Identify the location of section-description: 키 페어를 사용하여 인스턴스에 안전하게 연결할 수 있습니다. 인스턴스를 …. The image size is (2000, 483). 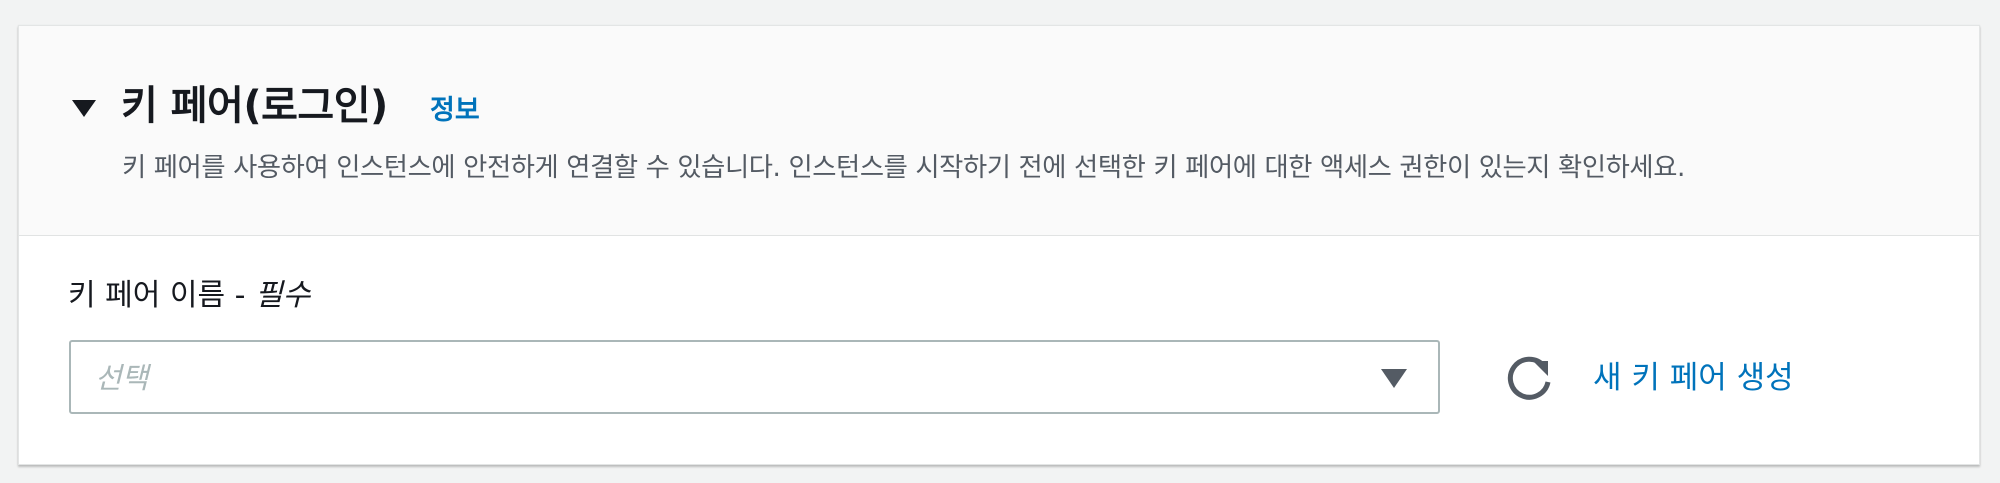
(903, 168).